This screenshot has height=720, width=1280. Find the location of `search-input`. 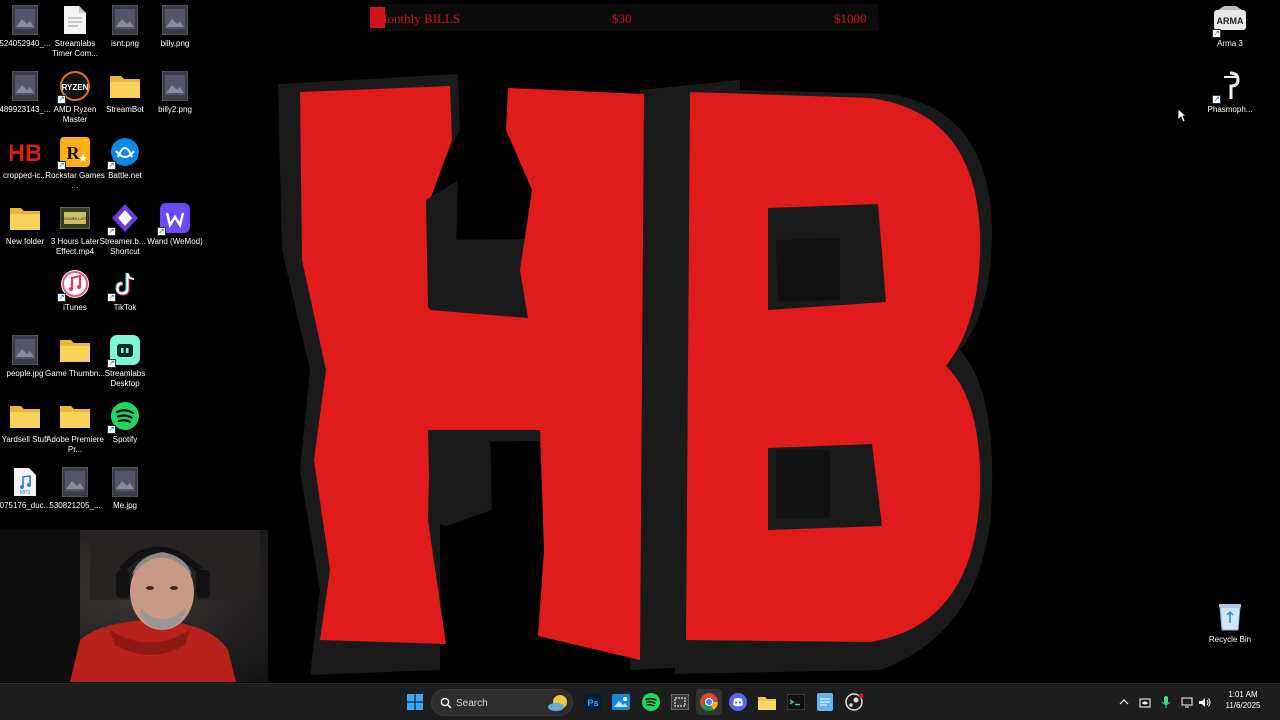

search-input is located at coordinates (501, 703).